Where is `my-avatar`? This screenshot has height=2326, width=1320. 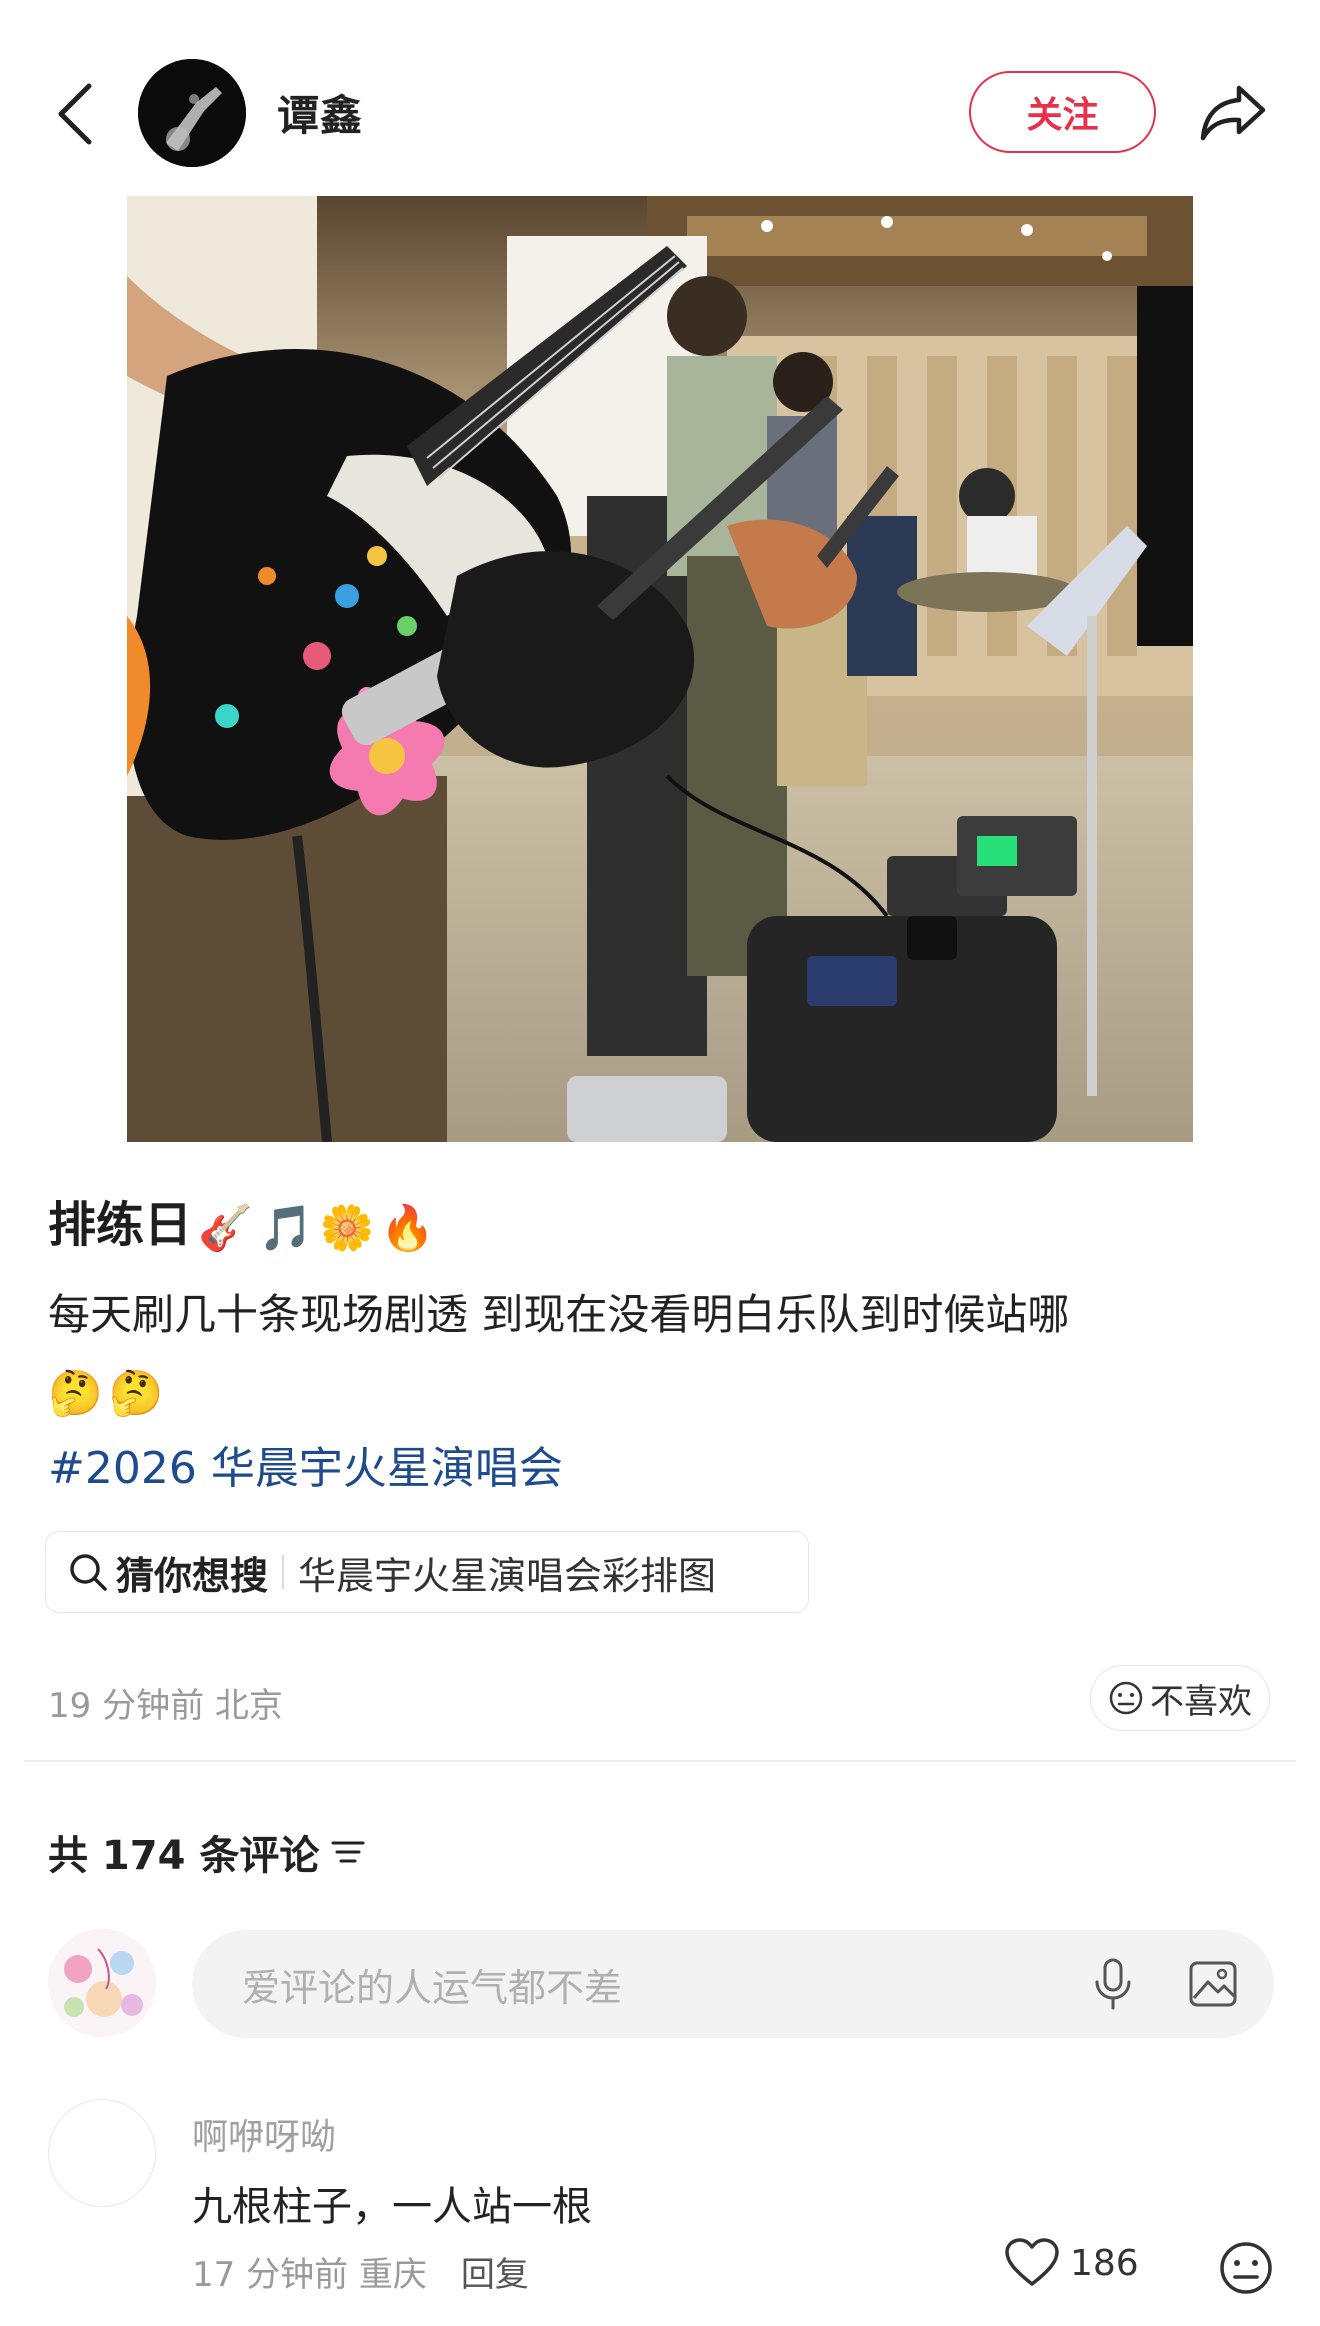
my-avatar is located at coordinates (102, 1983).